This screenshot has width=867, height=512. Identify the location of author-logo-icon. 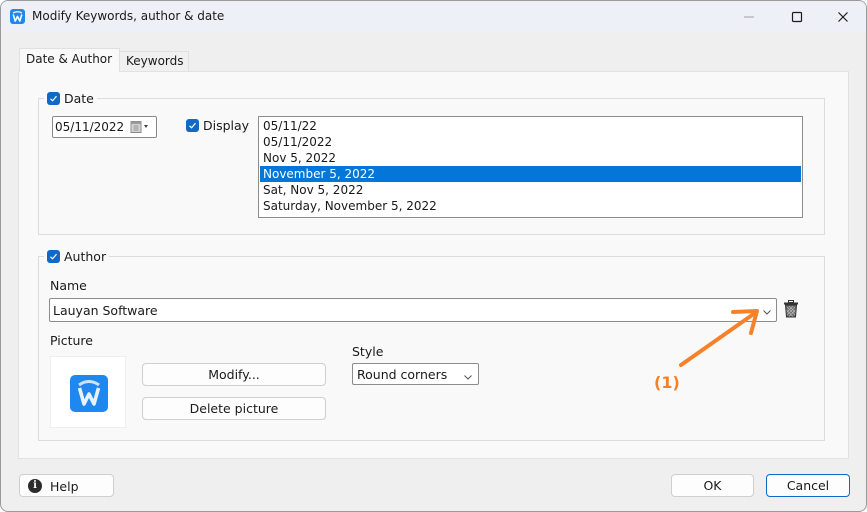
(89, 393).